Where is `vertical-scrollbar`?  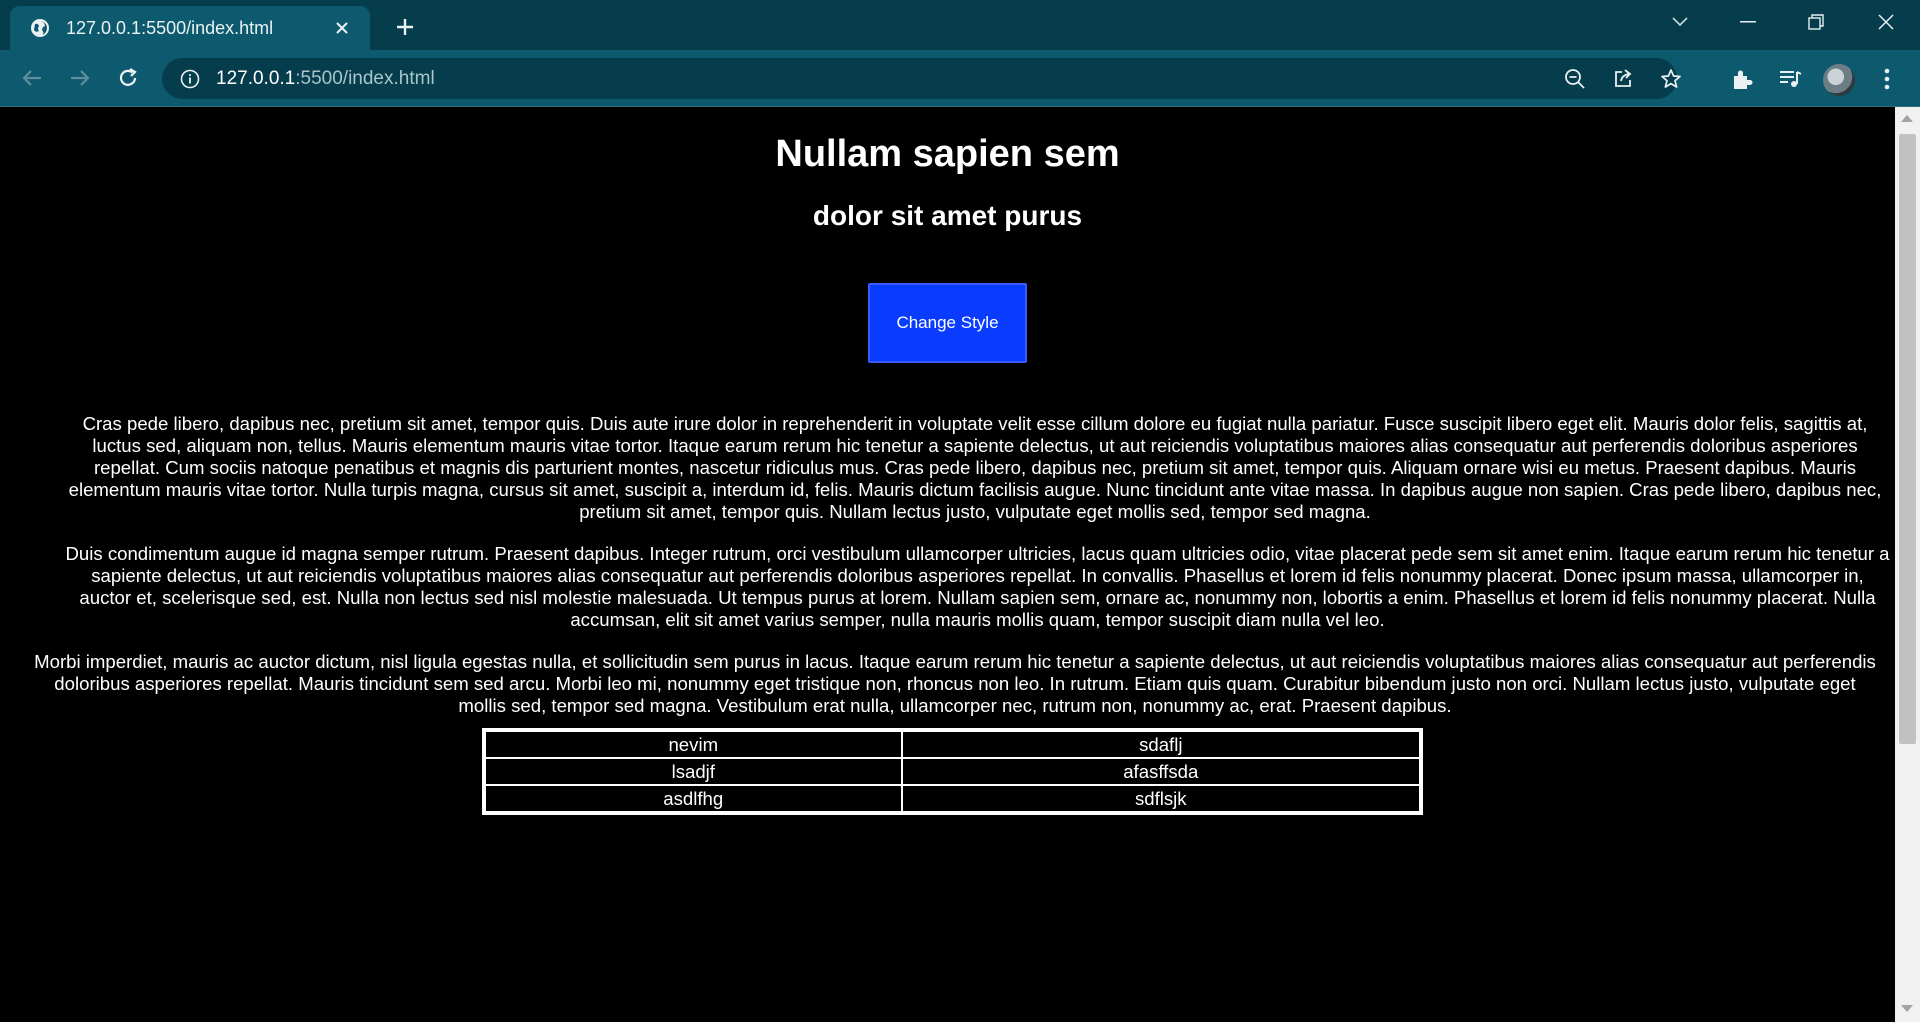
vertical-scrollbar is located at coordinates (1907, 564).